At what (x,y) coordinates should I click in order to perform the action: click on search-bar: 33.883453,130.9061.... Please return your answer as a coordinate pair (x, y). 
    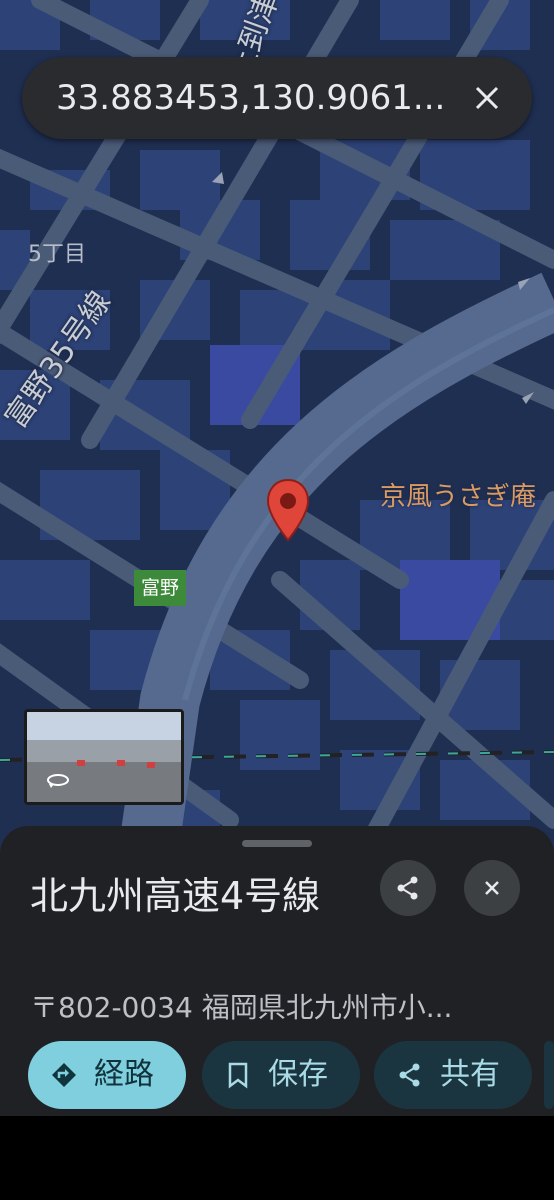
    Looking at the image, I should click on (277, 98).